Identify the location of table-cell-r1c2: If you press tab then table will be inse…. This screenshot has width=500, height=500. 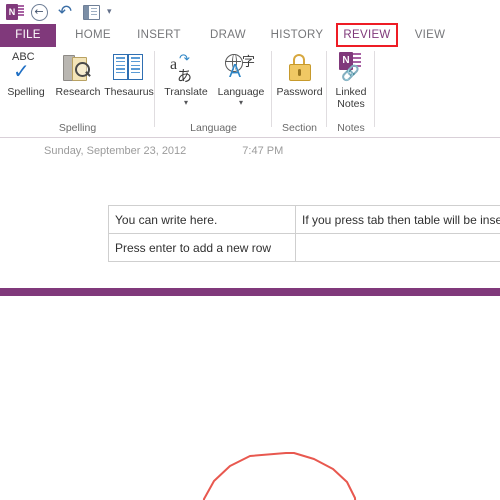
(397, 219).